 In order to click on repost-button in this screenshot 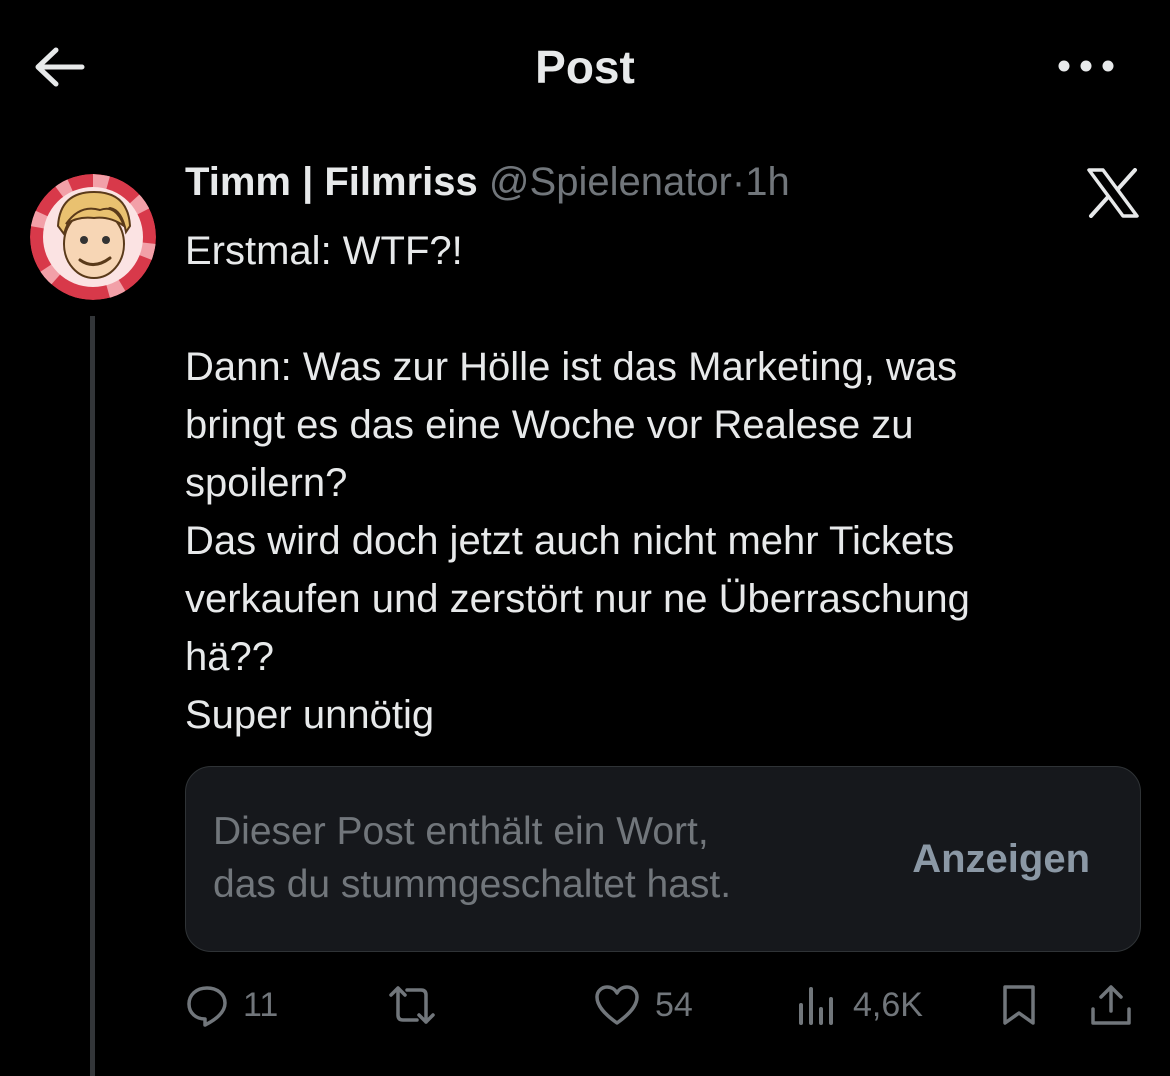, I will do `click(412, 1005)`.